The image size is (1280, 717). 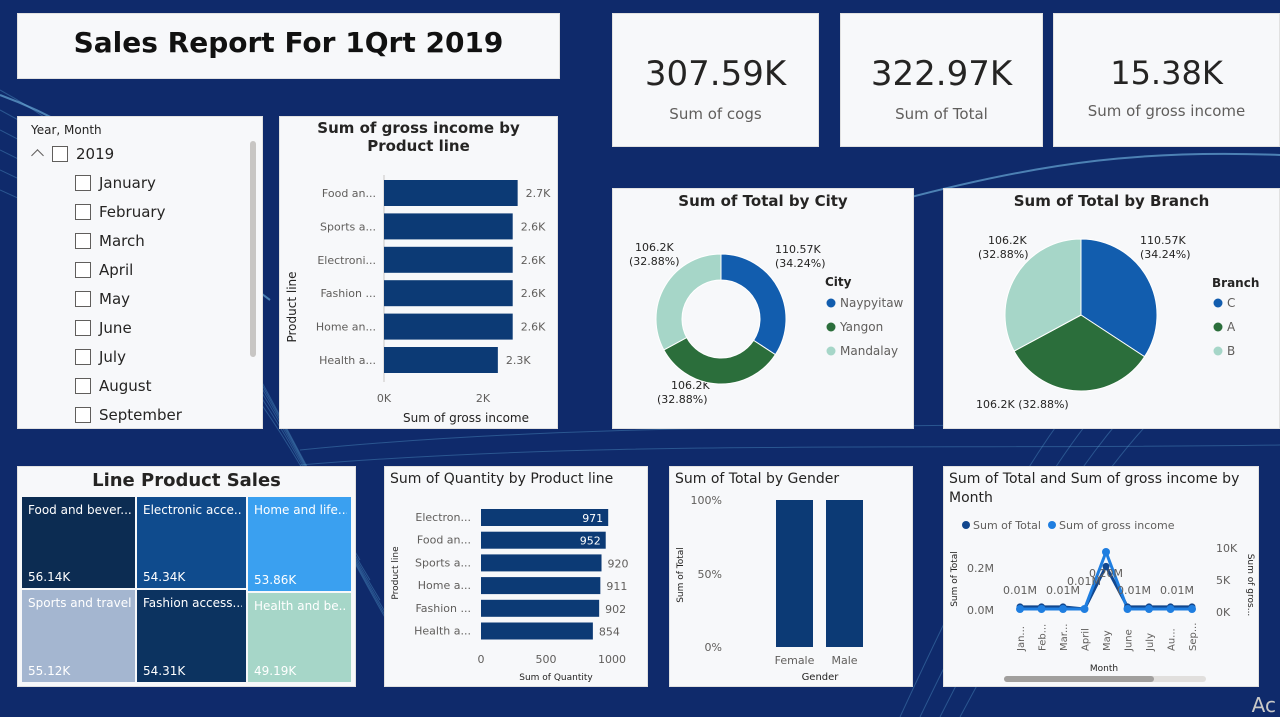 What do you see at coordinates (253, 249) in the screenshot?
I see `slicer-scrollbar` at bounding box center [253, 249].